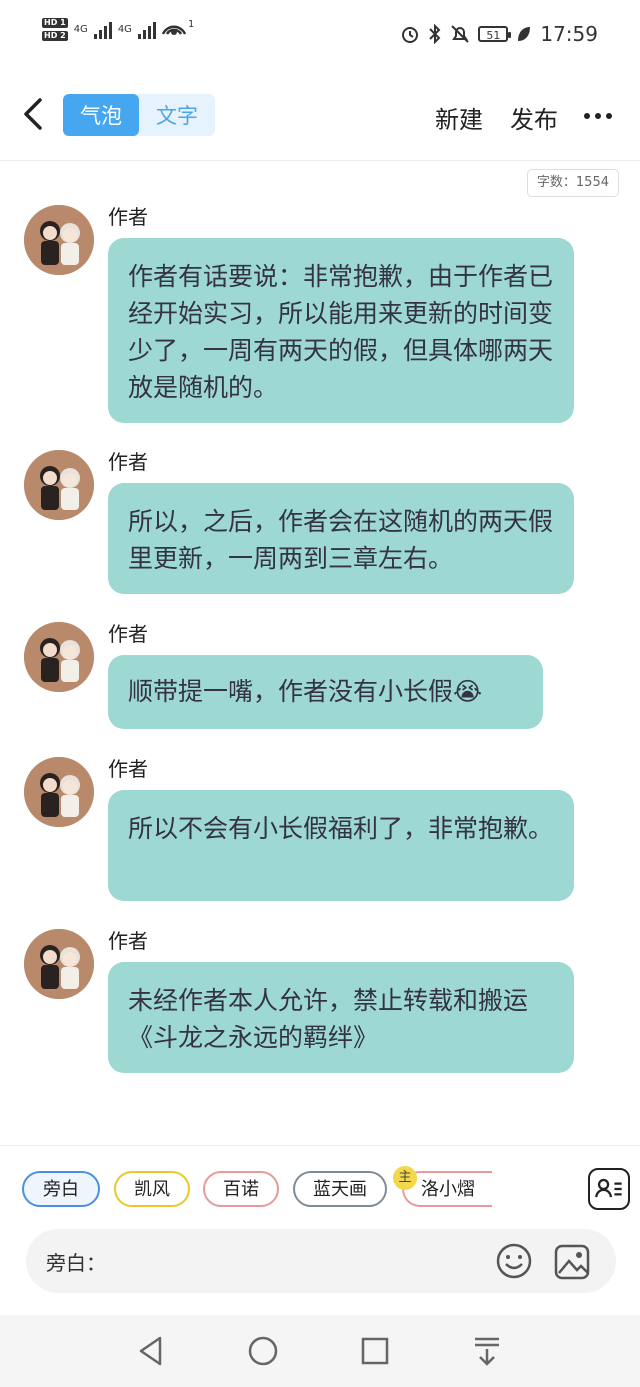 The height and width of the screenshot is (1387, 640). I want to click on nav-back-icon, so click(151, 1351).